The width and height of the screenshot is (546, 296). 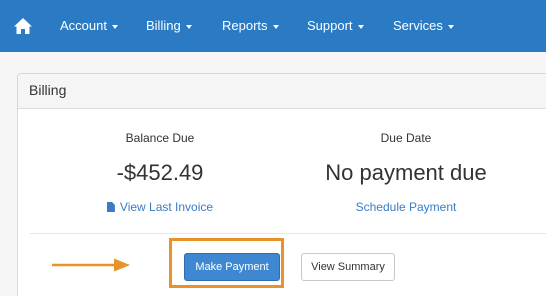 I want to click on balance-due-label: Balance Due, so click(x=160, y=138).